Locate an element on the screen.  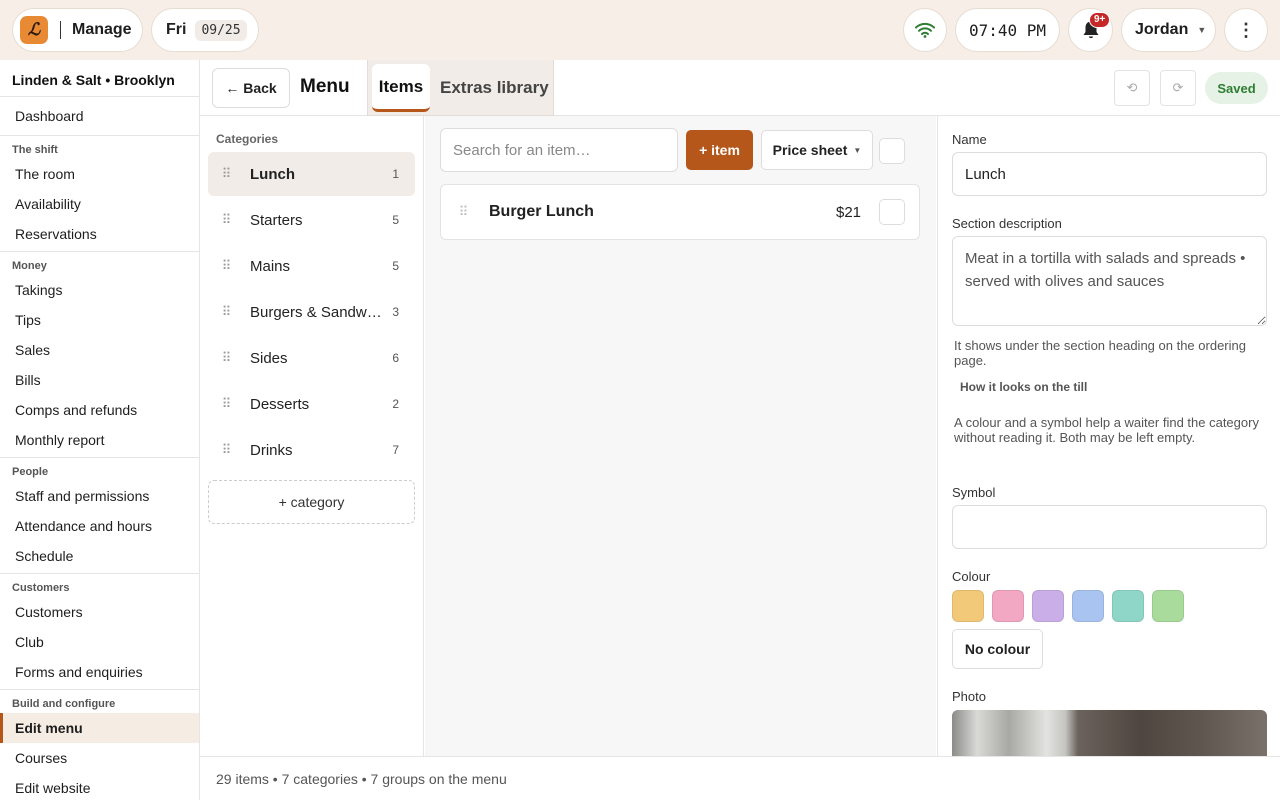
price-sheet-dropdown: Price sheet ▼ is located at coordinates (817, 150).